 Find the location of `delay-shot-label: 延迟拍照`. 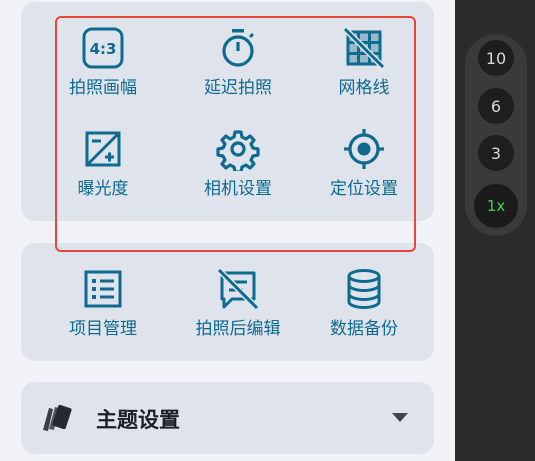

delay-shot-label: 延迟拍照 is located at coordinates (238, 88).